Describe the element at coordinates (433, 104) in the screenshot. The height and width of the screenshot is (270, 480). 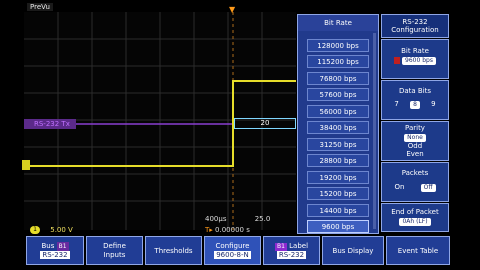
I see `data-bits-high: 9` at that location.